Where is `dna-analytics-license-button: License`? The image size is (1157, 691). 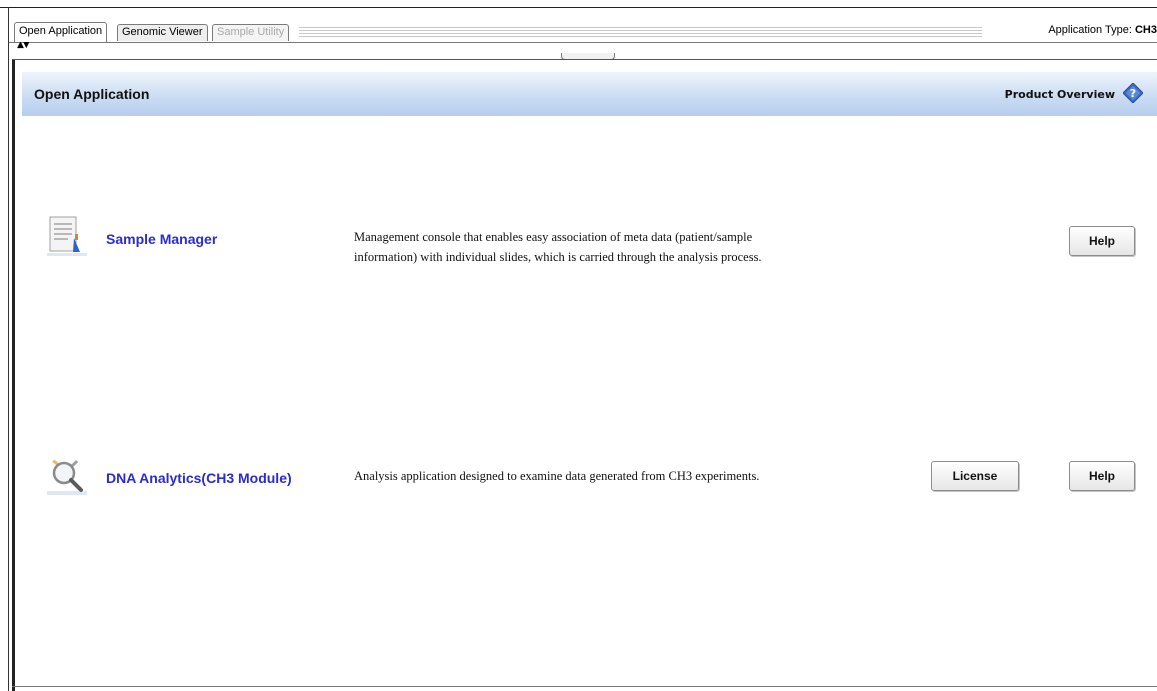 dna-analytics-license-button: License is located at coordinates (975, 476).